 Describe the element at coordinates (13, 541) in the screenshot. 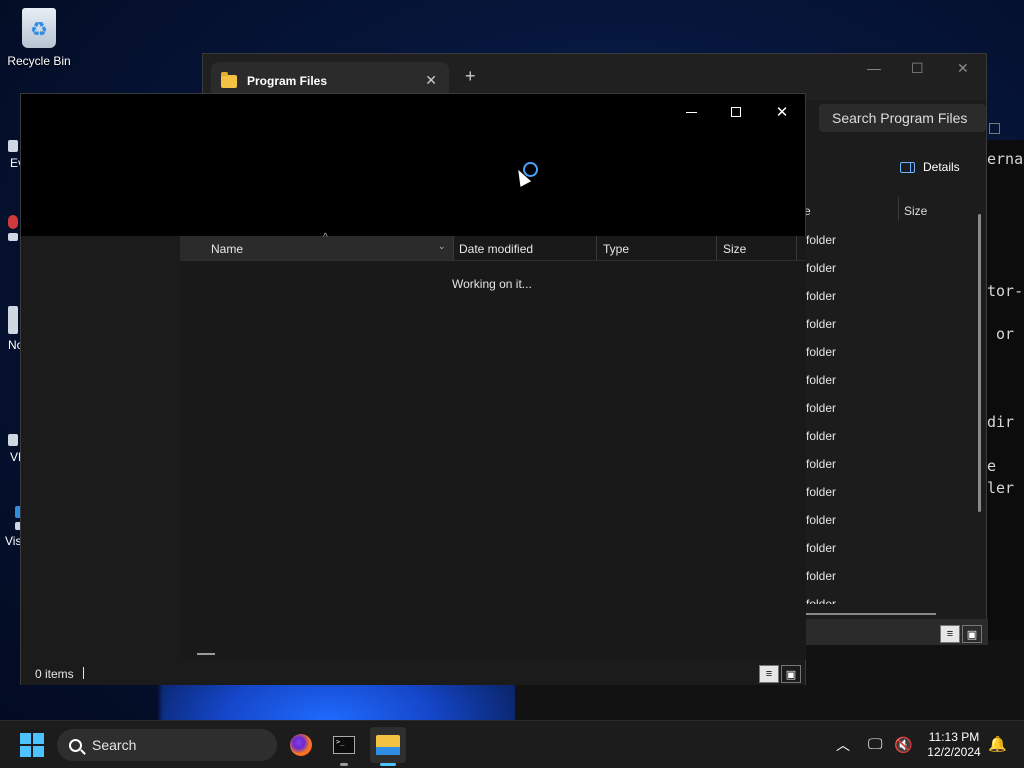

I see `desktop-icon-label: Vis` at that location.